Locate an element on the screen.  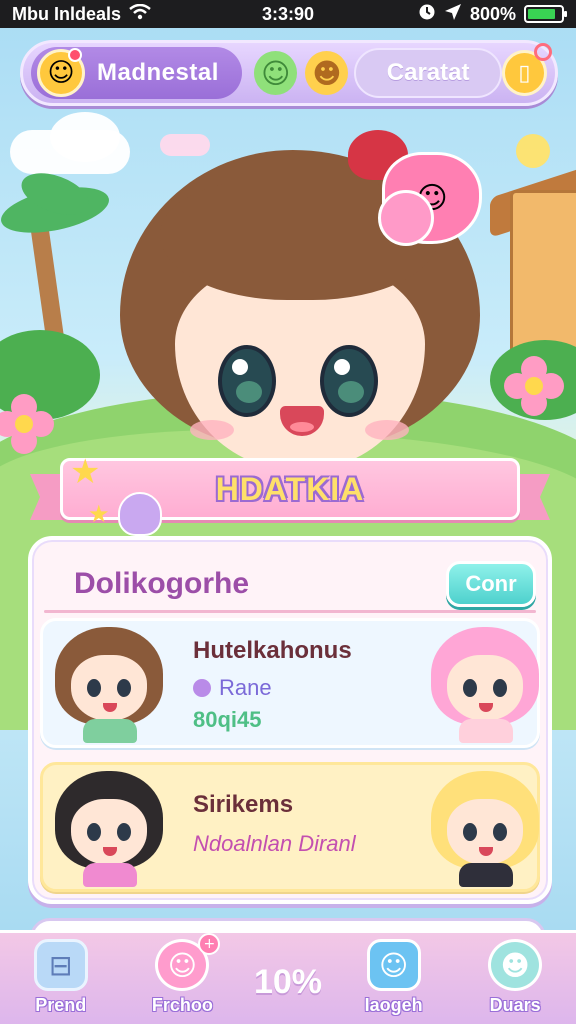
card-title: Dolikogorhe is located at coordinates (162, 583).